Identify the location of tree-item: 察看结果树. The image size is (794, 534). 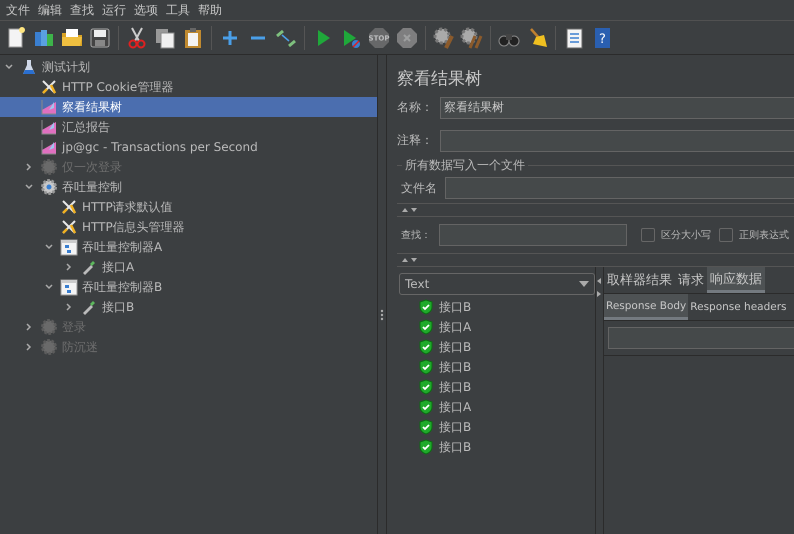
(188, 107).